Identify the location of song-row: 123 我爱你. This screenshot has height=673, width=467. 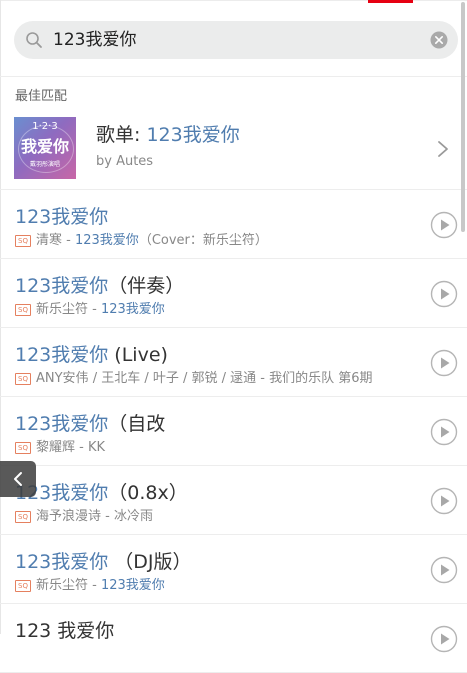
(233, 638).